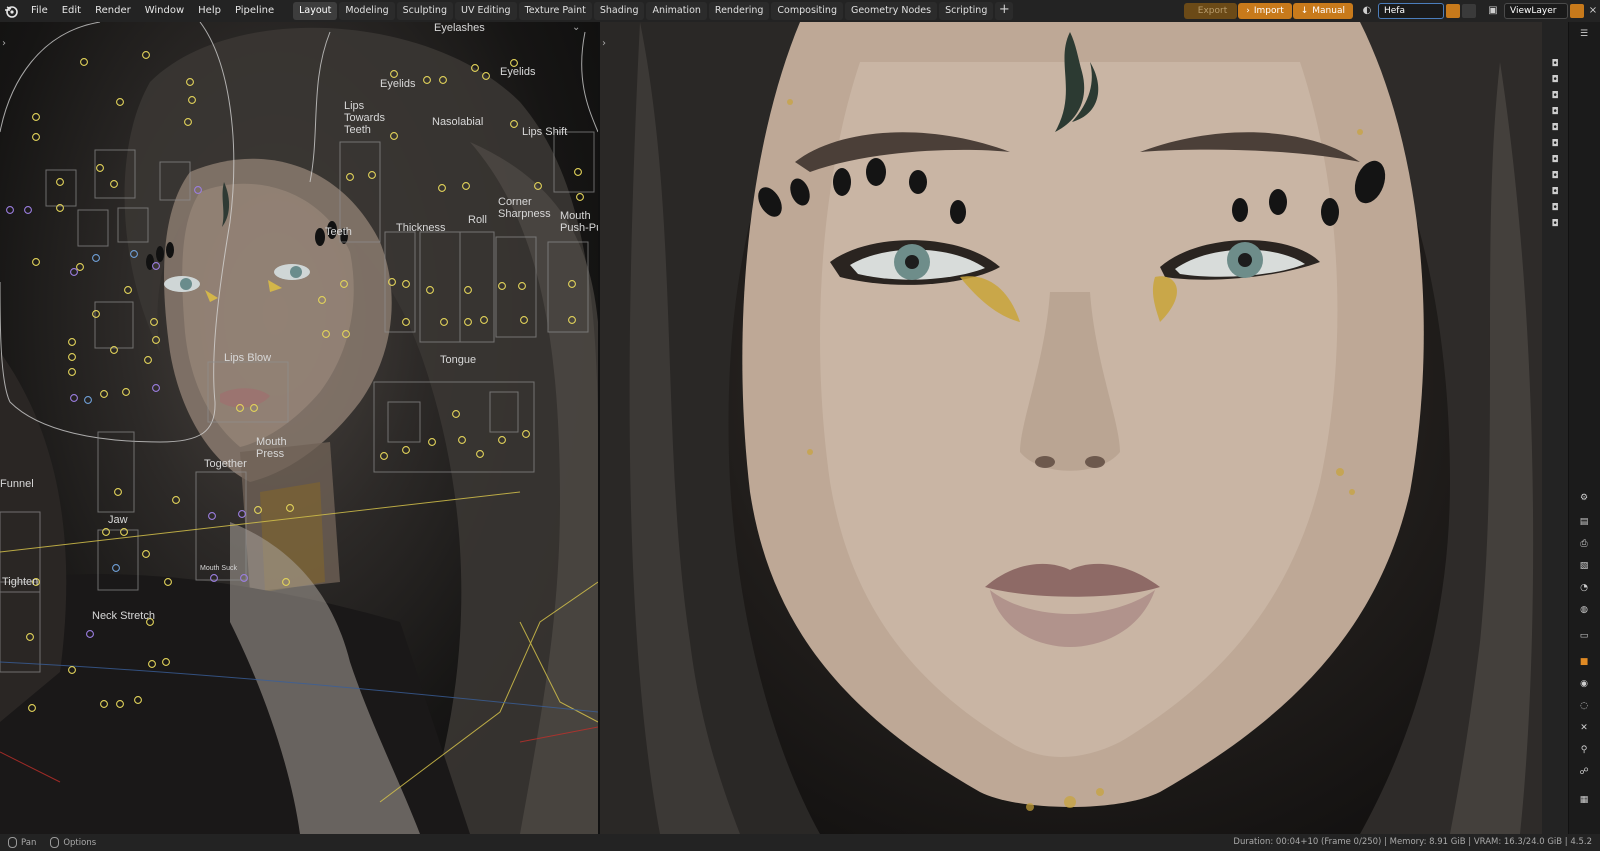  What do you see at coordinates (123, 616) in the screenshot?
I see `rig-label-neck-stretch: Neck Stretch` at bounding box center [123, 616].